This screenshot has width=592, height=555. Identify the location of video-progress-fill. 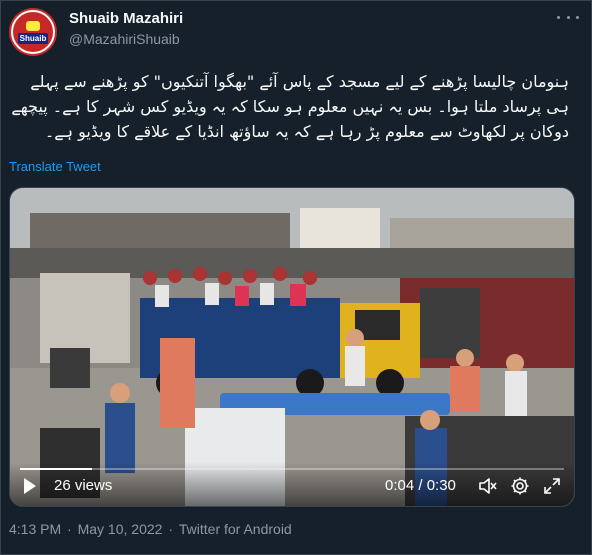
(56, 469).